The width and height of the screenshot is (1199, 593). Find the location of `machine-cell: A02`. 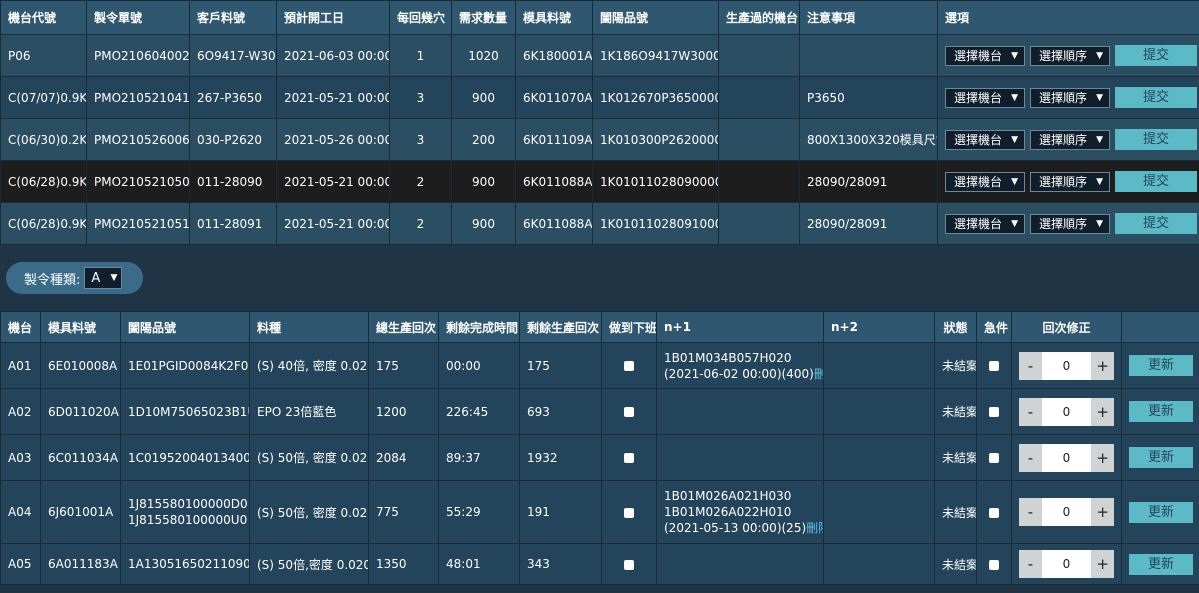

machine-cell: A02 is located at coordinates (20, 411).